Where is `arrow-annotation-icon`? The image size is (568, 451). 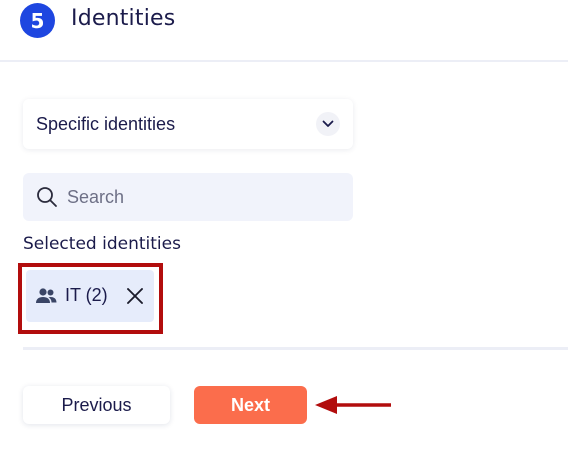
arrow-annotation-icon is located at coordinates (353, 405).